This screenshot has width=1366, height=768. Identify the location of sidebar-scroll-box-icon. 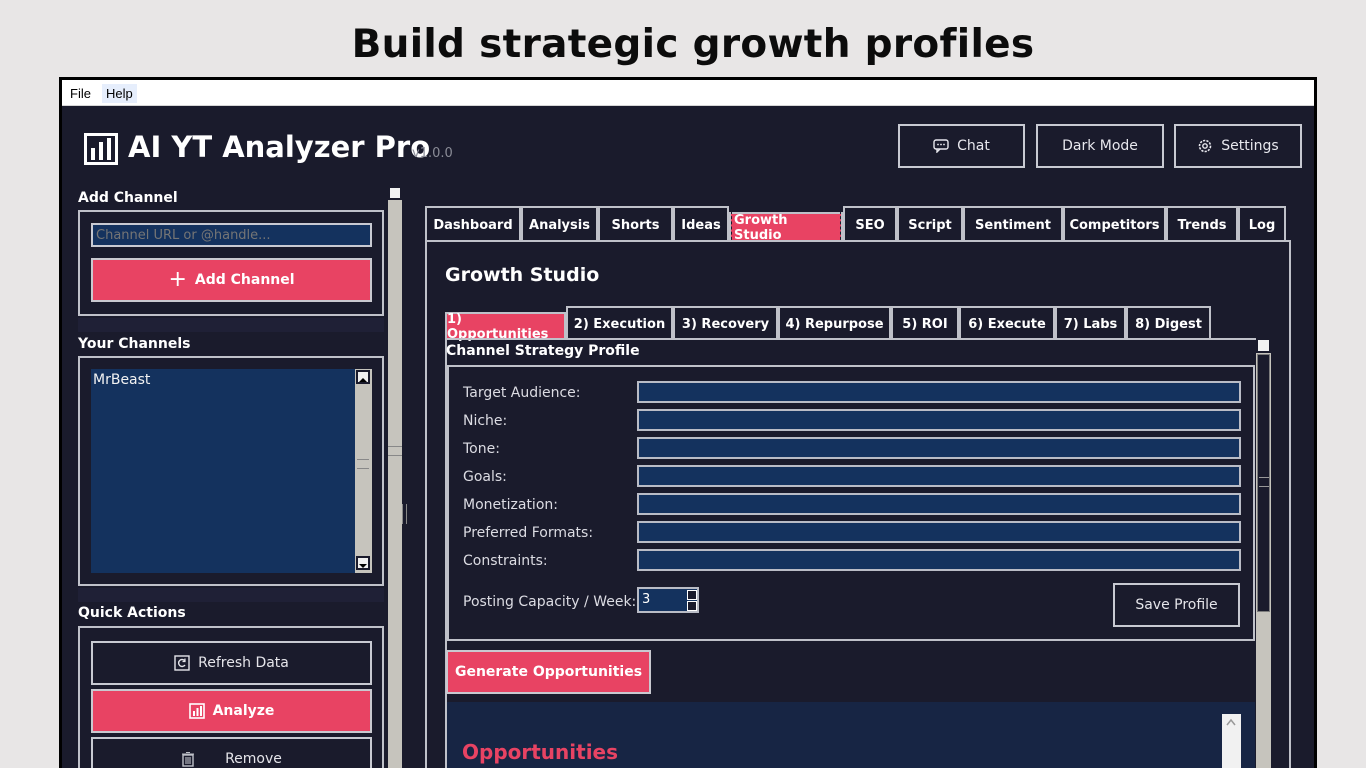
(395, 193).